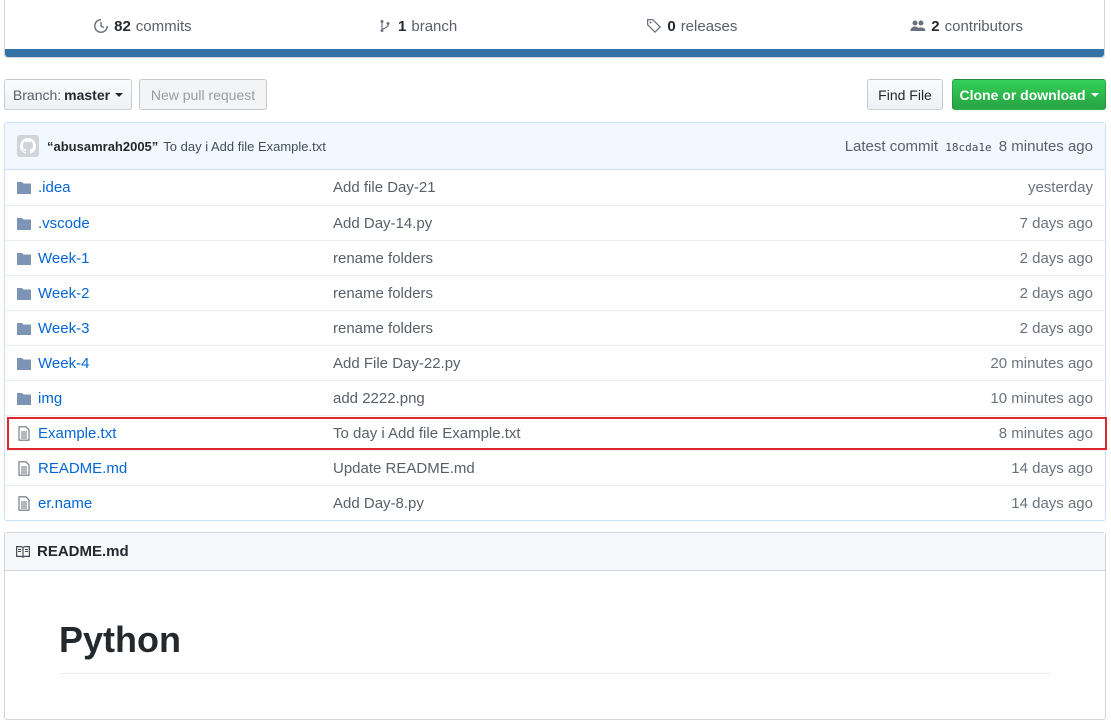 This screenshot has width=1111, height=727. I want to click on file-name-link: Week-2, so click(63, 293).